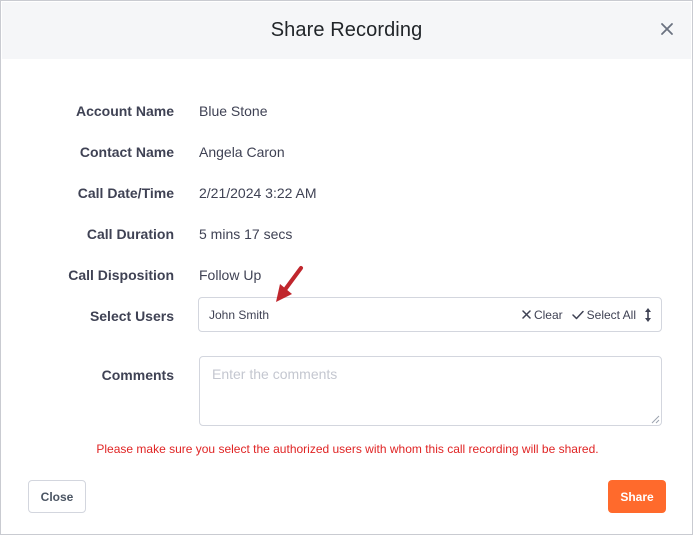  I want to click on close-button: Close, so click(57, 496).